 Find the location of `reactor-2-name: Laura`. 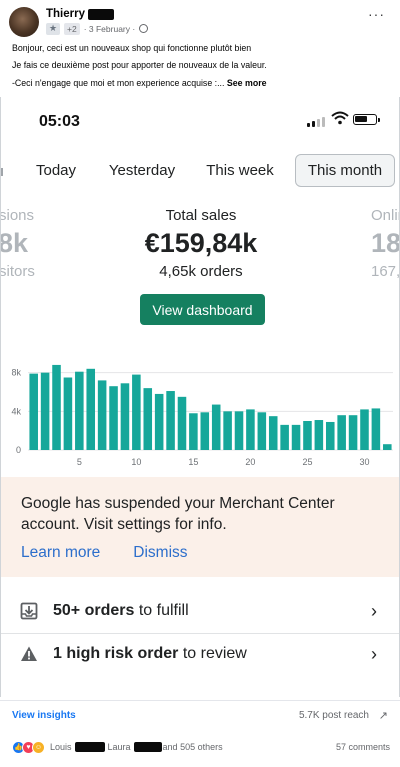

reactor-2-name: Laura is located at coordinates (119, 747).